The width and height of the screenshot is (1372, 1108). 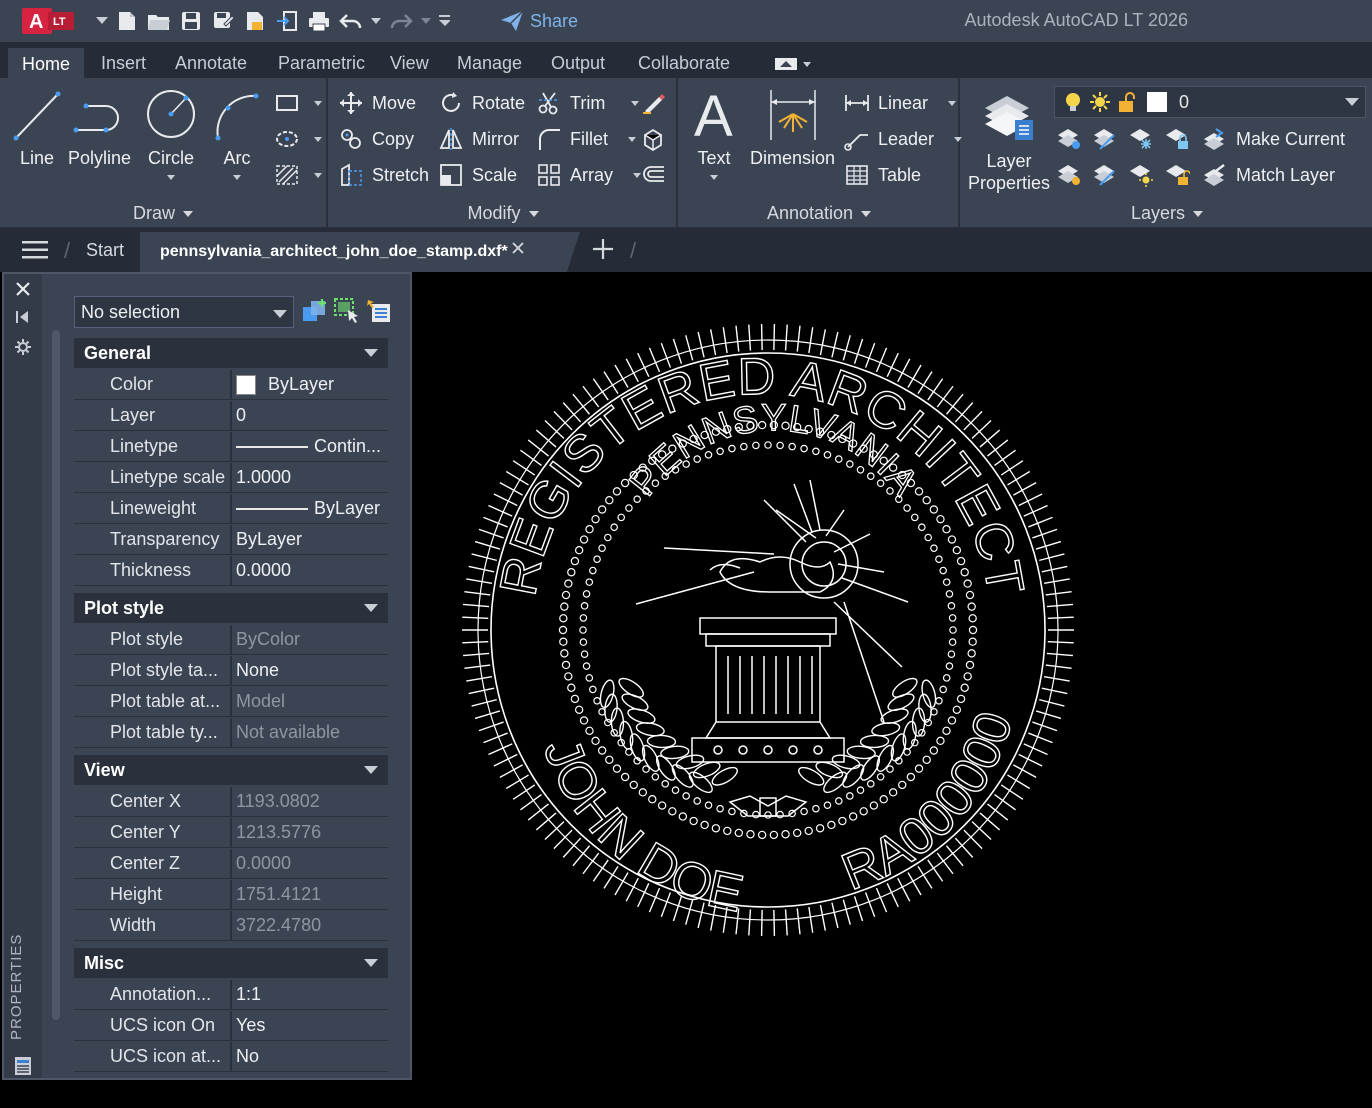 What do you see at coordinates (376, 21) in the screenshot?
I see `undo-dropdown-icon` at bounding box center [376, 21].